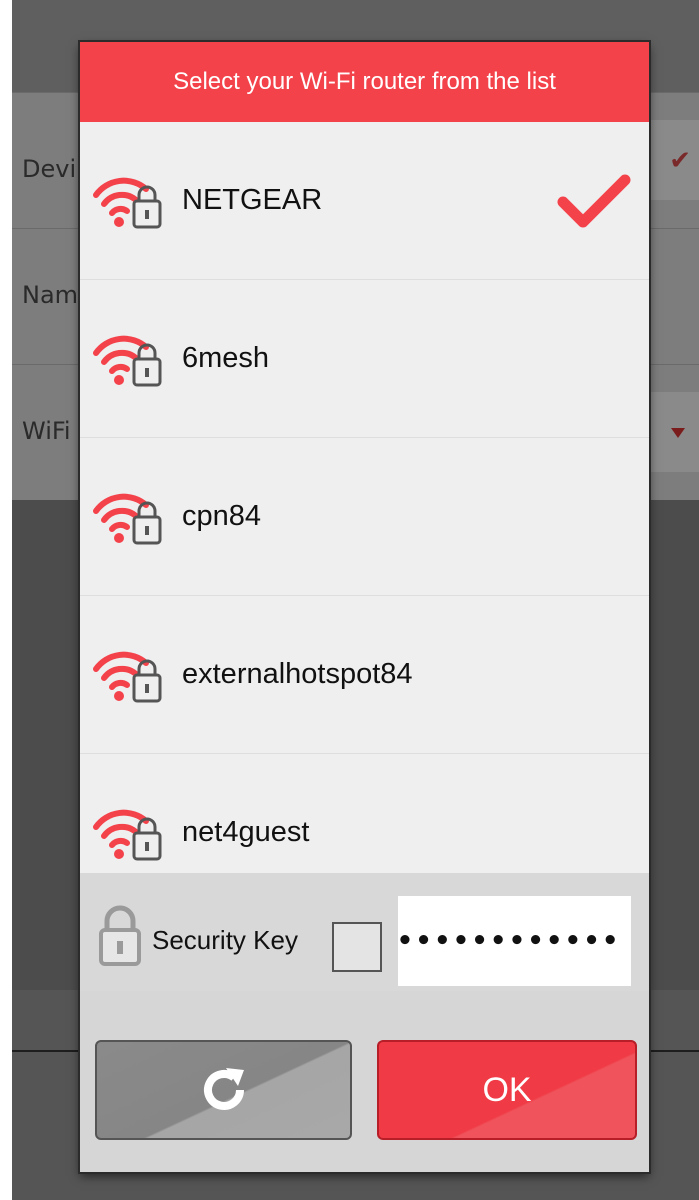 Image resolution: width=699 pixels, height=1200 pixels. What do you see at coordinates (49, 169) in the screenshot?
I see `background-row-label: Devi` at bounding box center [49, 169].